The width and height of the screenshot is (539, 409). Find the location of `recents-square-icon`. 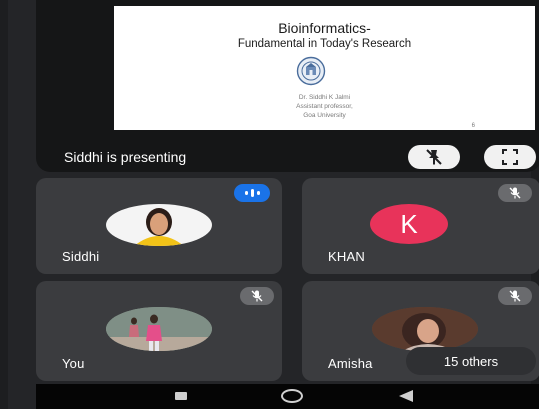

recents-square-icon is located at coordinates (181, 396).